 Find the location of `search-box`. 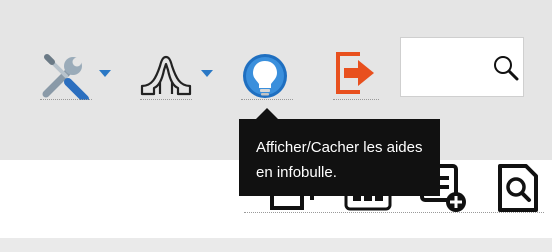

search-box is located at coordinates (462, 67).